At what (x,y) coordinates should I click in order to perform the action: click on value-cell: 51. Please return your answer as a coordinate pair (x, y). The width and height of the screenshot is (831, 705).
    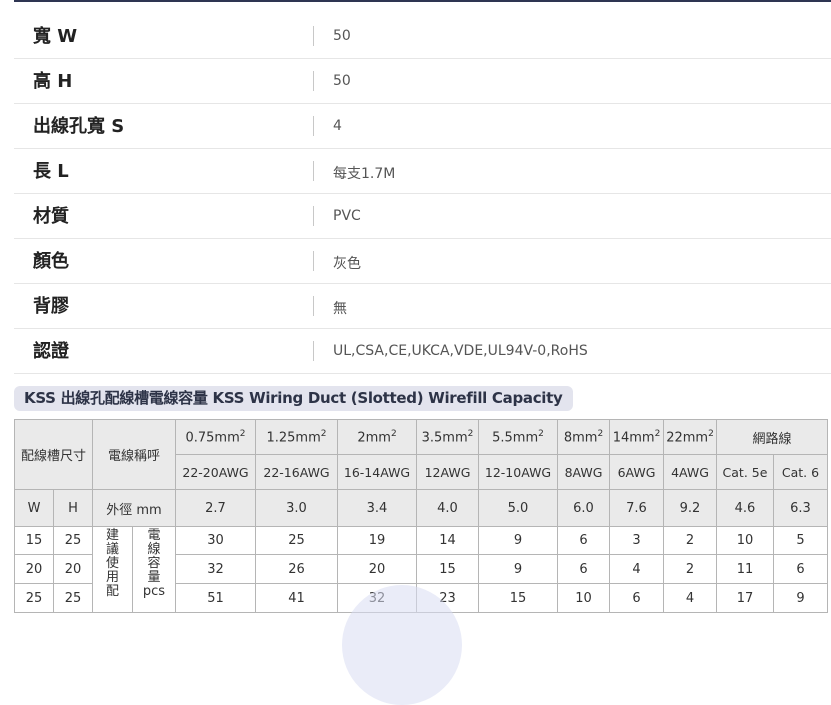
    Looking at the image, I should click on (215, 598).